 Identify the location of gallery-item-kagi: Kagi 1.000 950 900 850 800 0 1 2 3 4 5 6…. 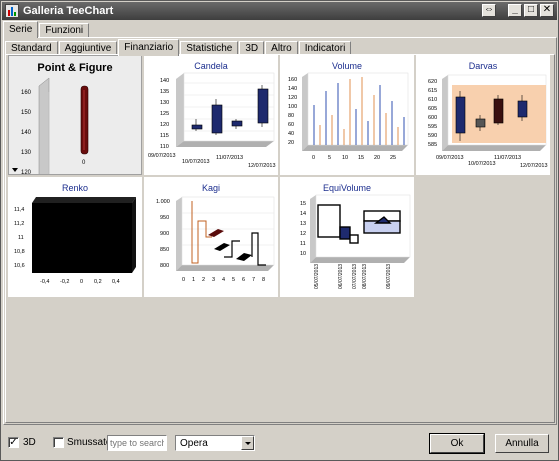
(211, 237).